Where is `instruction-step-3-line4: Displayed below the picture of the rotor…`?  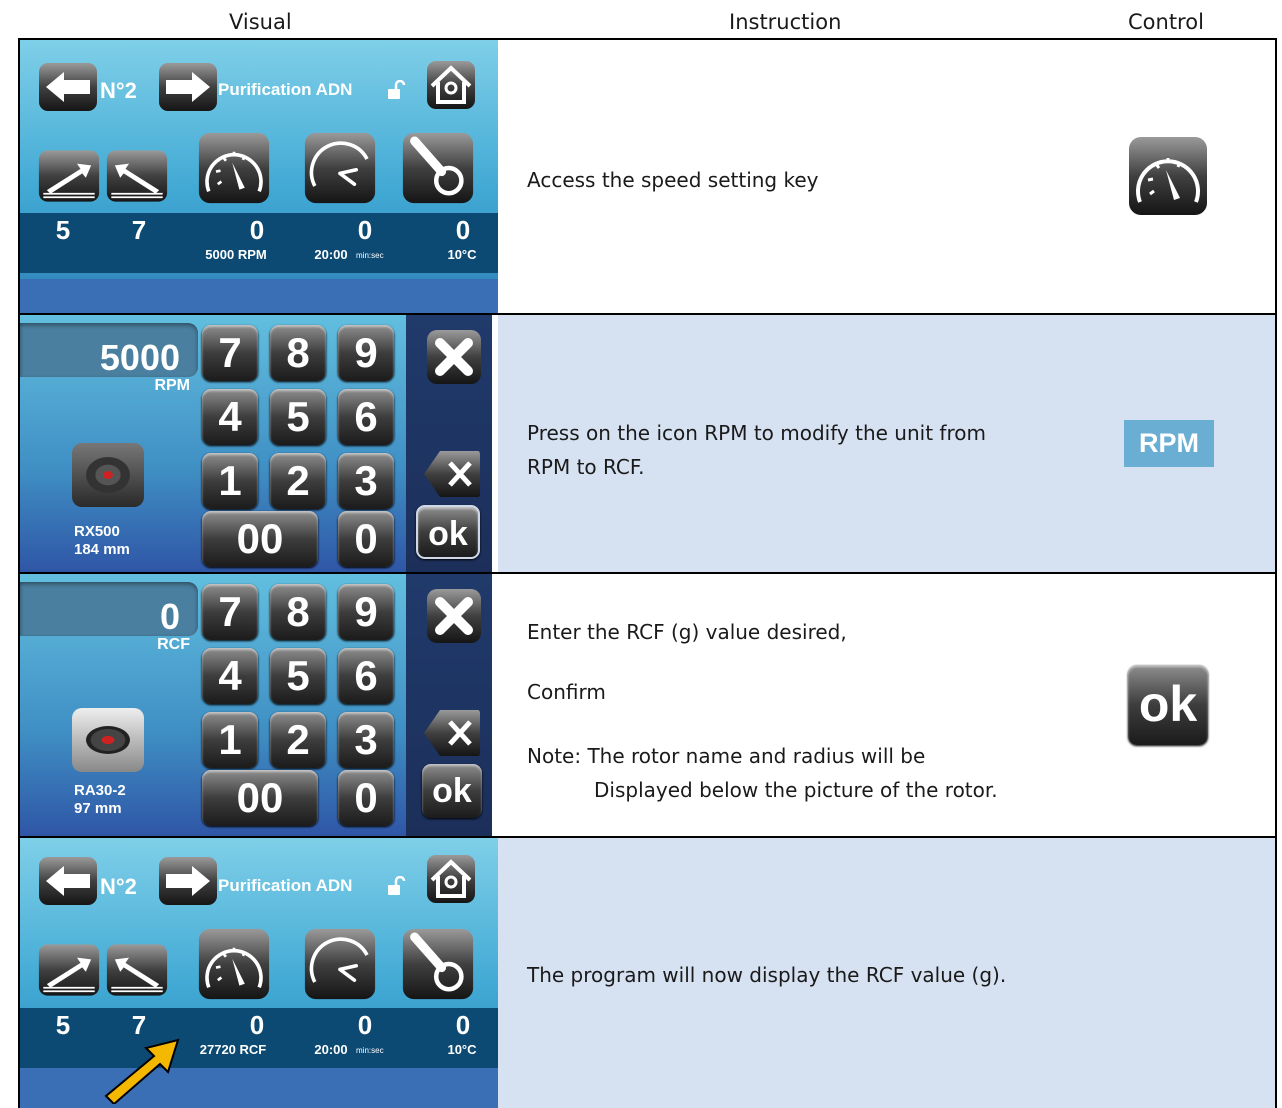 instruction-step-3-line4: Displayed below the picture of the rotor… is located at coordinates (796, 790).